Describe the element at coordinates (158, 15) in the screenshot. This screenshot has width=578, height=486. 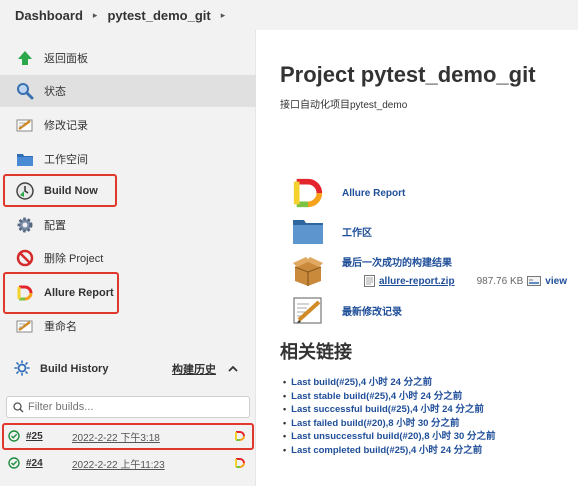
I see `breadcrumb-project: pytest_demo_git` at that location.